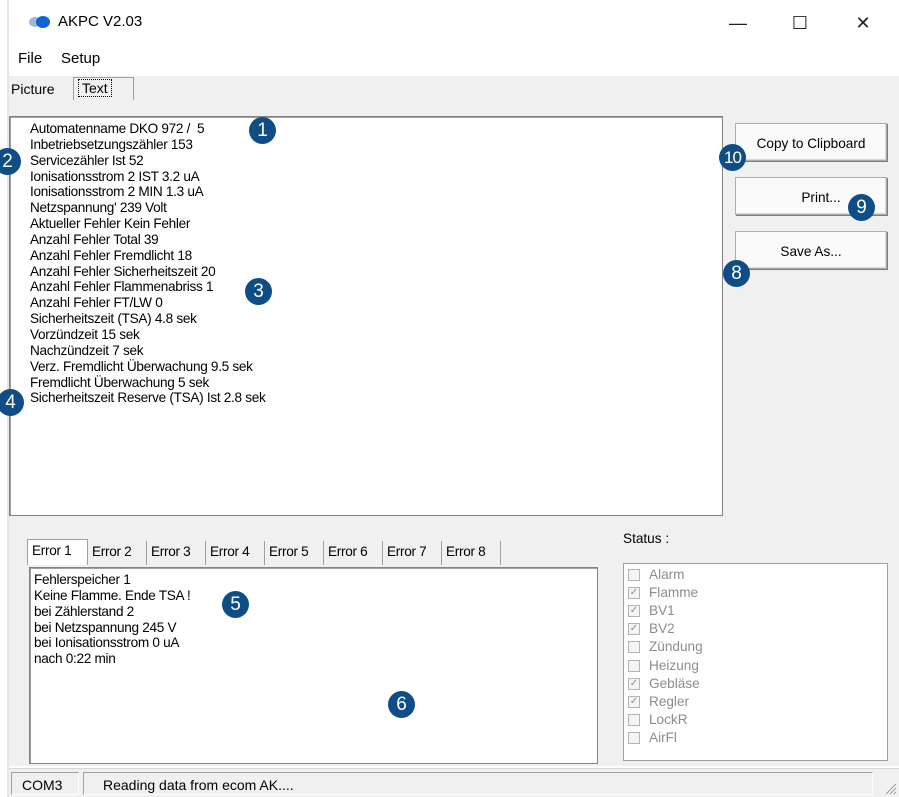 This screenshot has width=899, height=797. Describe the element at coordinates (30, 58) in the screenshot. I see `menu-file: File` at that location.